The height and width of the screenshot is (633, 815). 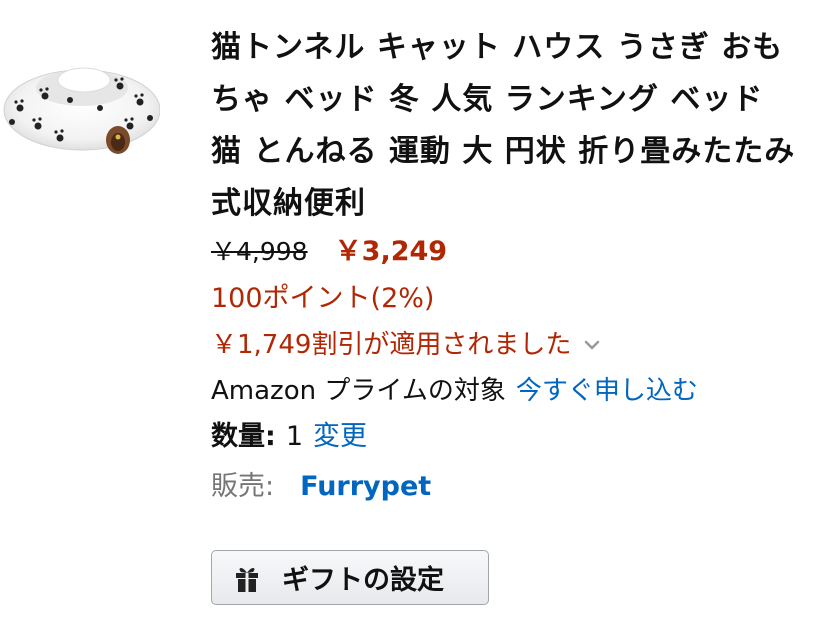 I want to click on price-row: ￥4,998 ￥3,249, so click(x=506, y=252).